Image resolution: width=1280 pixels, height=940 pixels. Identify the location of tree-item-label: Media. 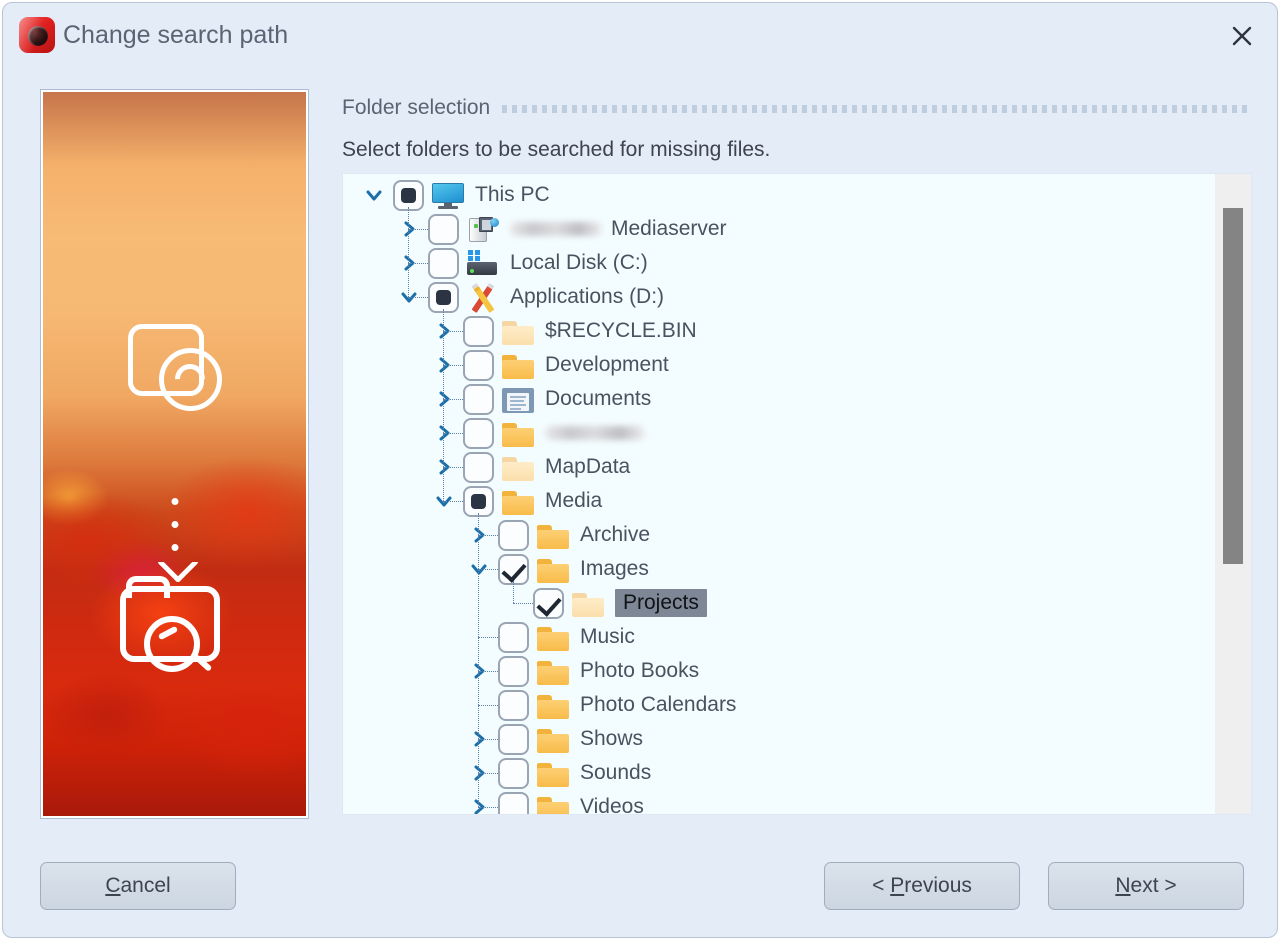
(574, 500).